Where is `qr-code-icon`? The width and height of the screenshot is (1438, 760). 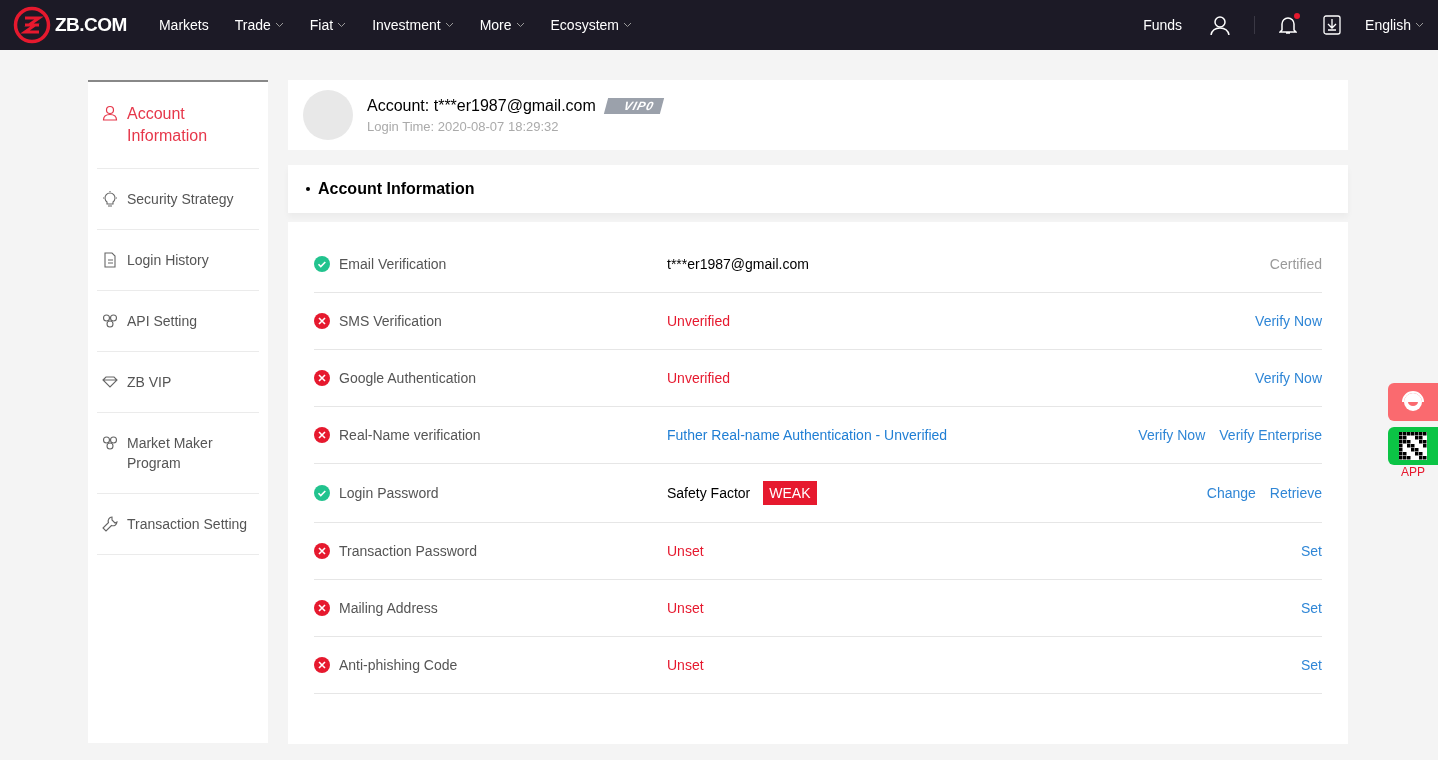
qr-code-icon is located at coordinates (1413, 446).